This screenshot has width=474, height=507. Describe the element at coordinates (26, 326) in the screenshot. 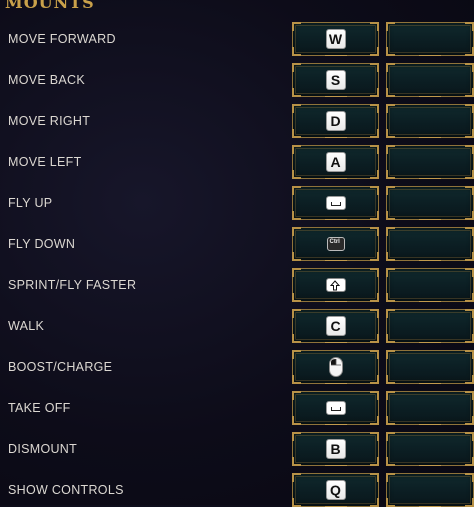

I see `binding-label: WALK` at that location.